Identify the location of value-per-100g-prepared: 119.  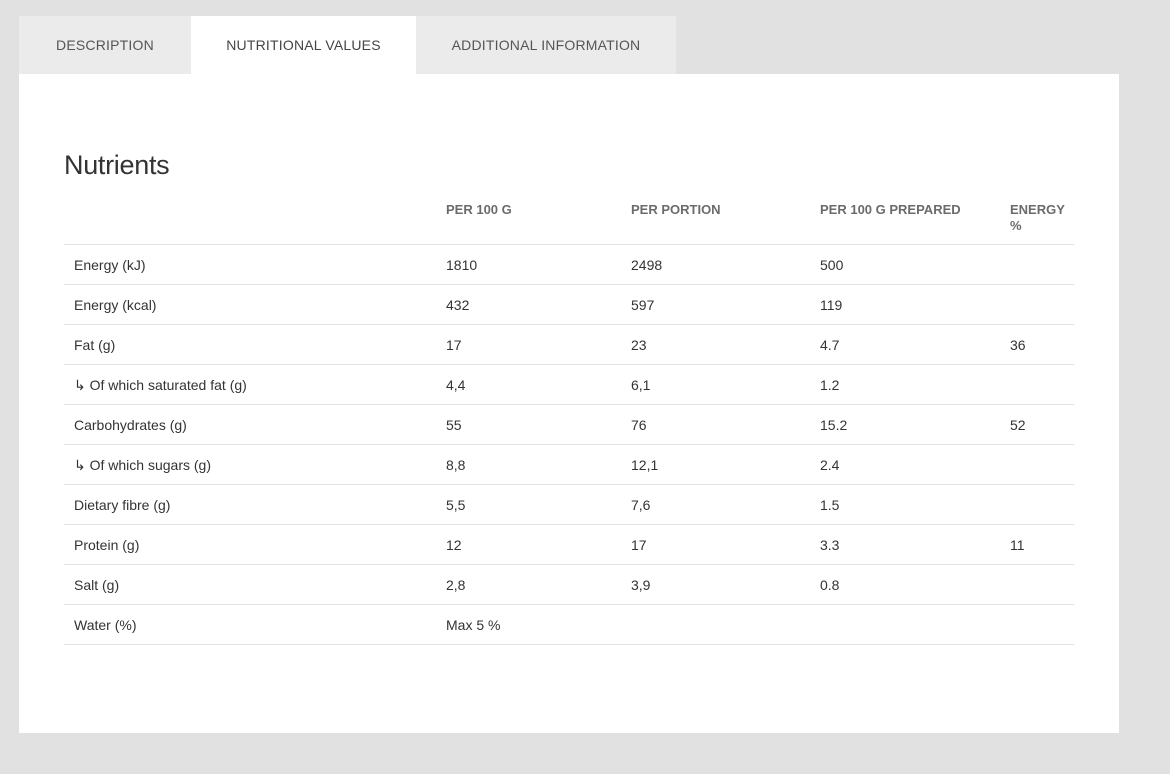
(915, 304).